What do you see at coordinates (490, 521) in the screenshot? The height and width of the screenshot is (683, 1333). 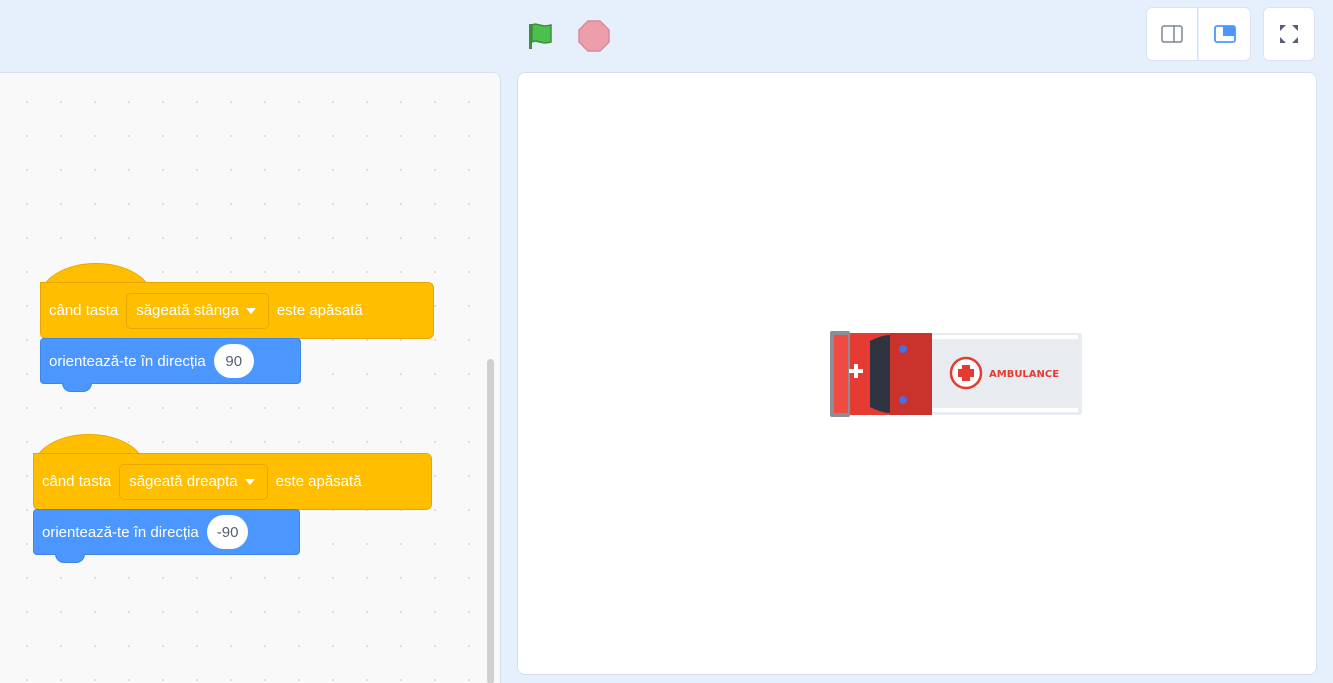 I see `workspace-scrollbar` at bounding box center [490, 521].